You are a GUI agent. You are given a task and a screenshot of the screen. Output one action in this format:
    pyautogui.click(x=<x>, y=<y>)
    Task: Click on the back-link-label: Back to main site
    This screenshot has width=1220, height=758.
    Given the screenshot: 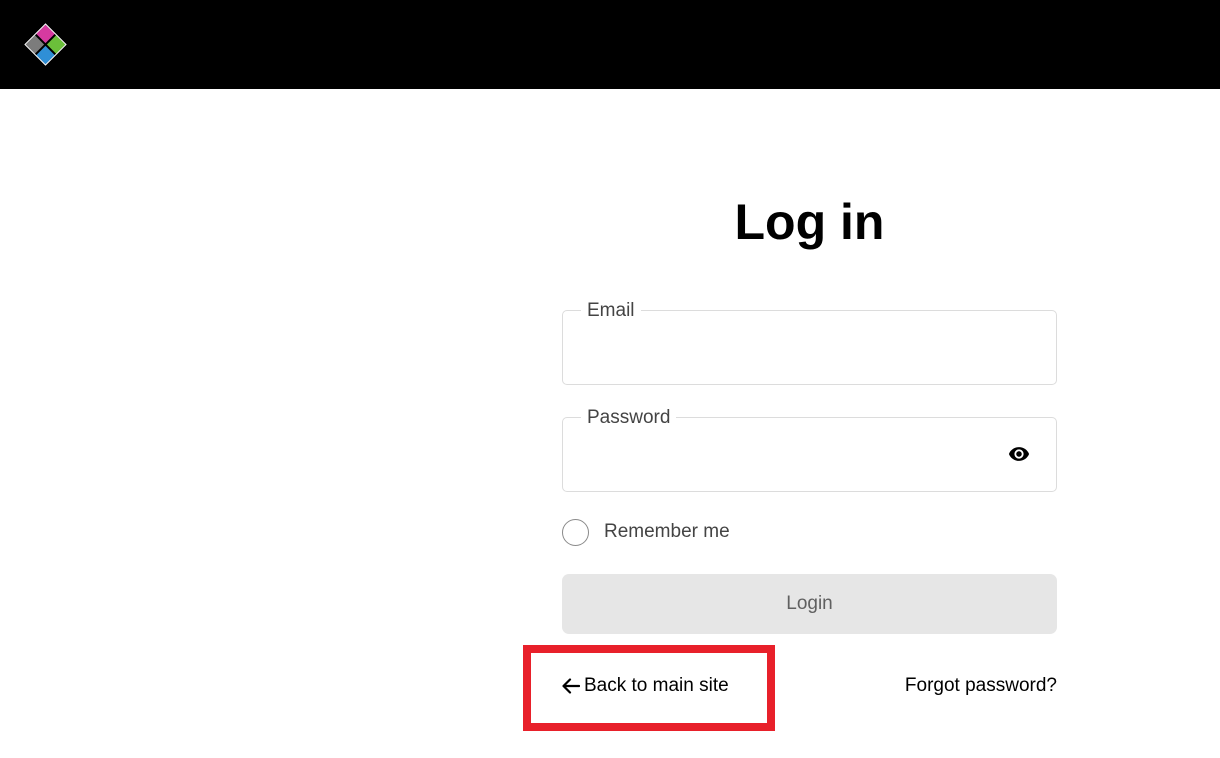 What is the action you would take?
    pyautogui.click(x=656, y=685)
    